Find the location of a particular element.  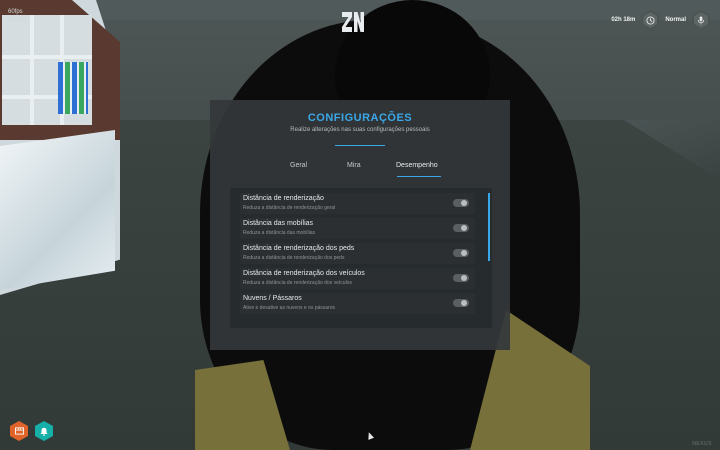

ping-value: 21ping is located at coordinates (17, 20).